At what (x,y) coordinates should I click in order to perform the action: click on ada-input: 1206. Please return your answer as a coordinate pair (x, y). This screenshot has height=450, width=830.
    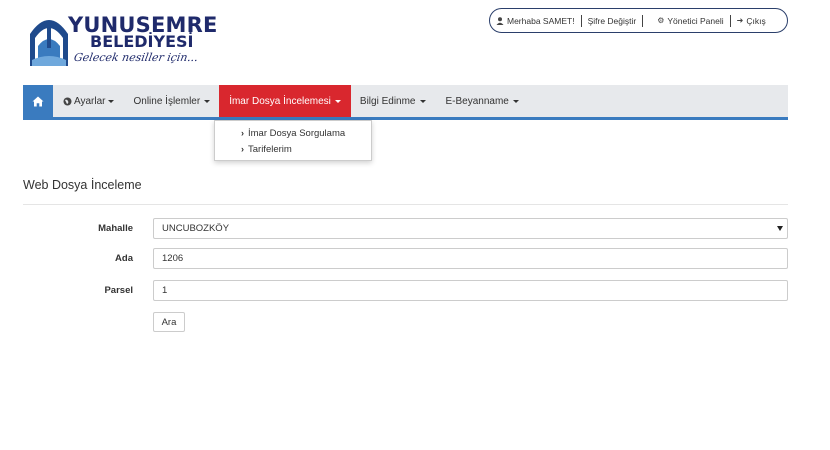
    Looking at the image, I should click on (470, 258).